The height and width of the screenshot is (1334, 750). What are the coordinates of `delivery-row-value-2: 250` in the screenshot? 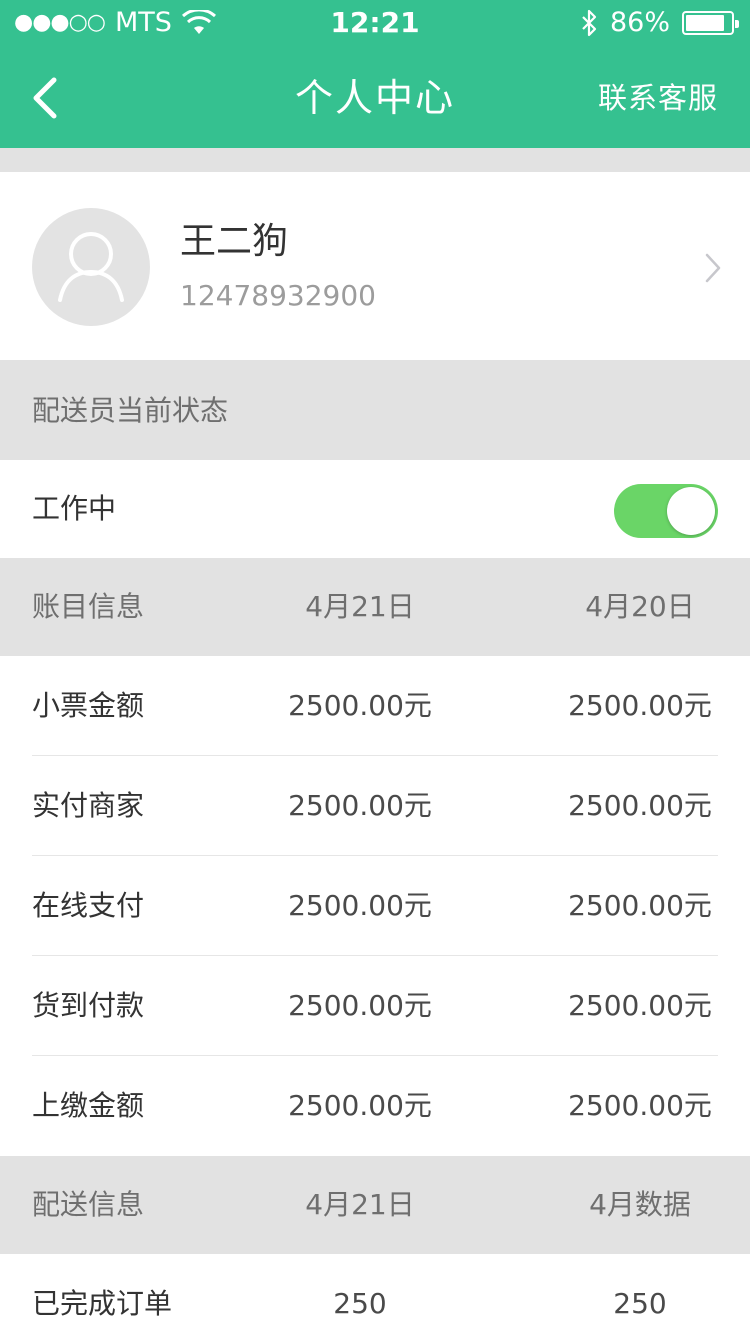 It's located at (640, 1303).